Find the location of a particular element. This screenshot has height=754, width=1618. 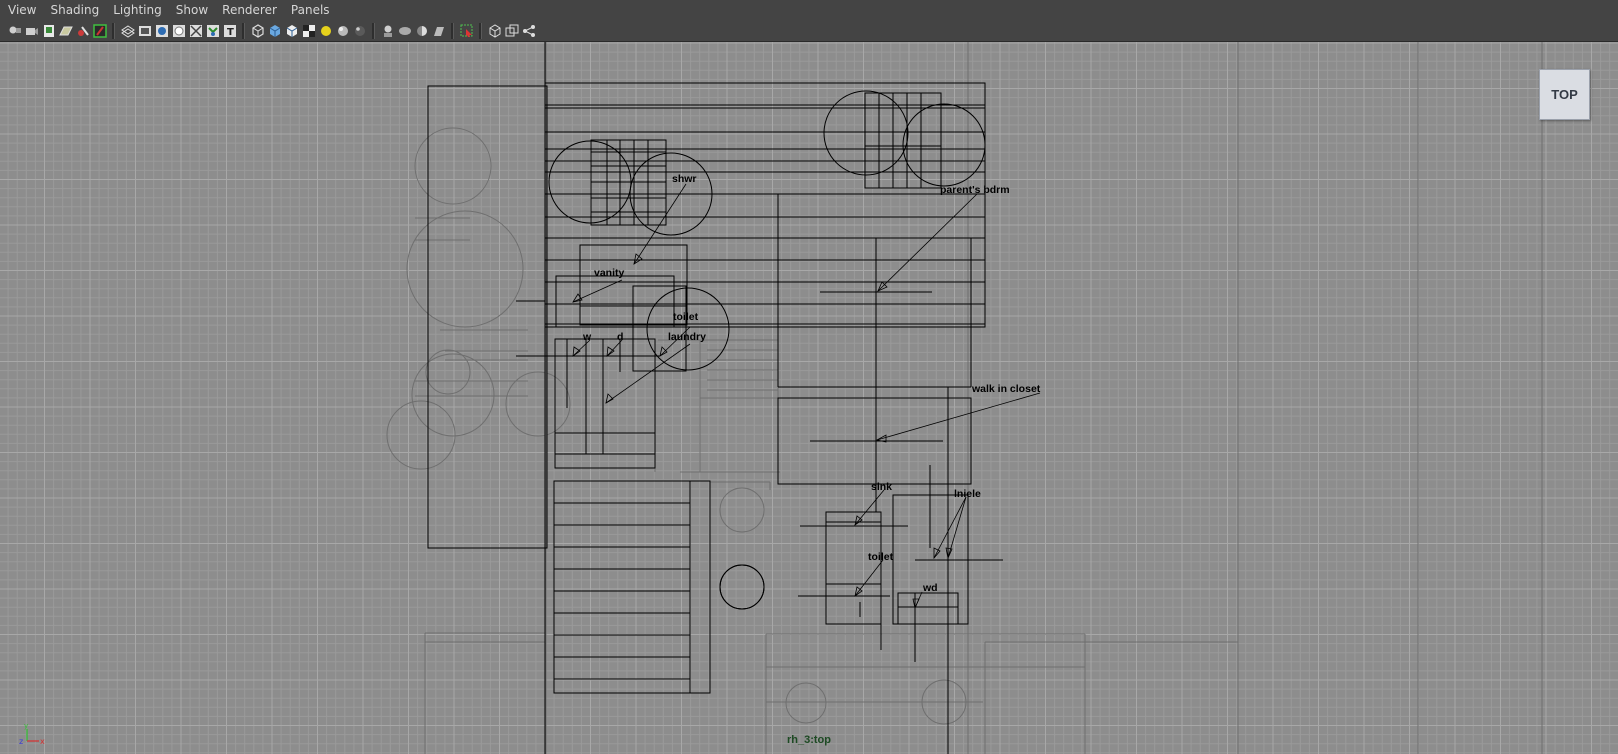

label-toilet-upper: toilet is located at coordinates (686, 317).